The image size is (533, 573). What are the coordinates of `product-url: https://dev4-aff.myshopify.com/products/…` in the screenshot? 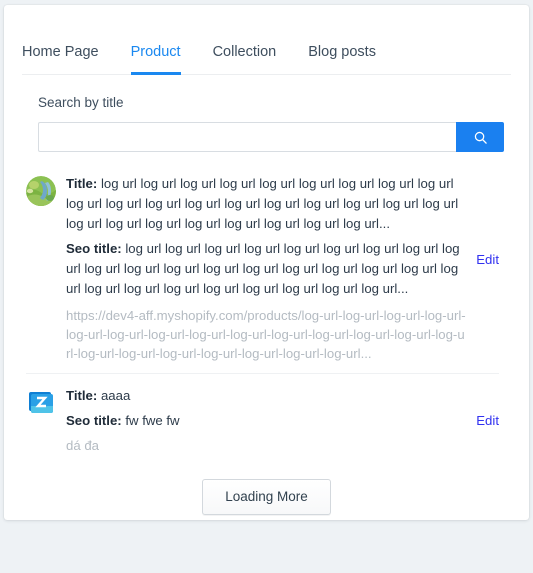 It's located at (266, 334).